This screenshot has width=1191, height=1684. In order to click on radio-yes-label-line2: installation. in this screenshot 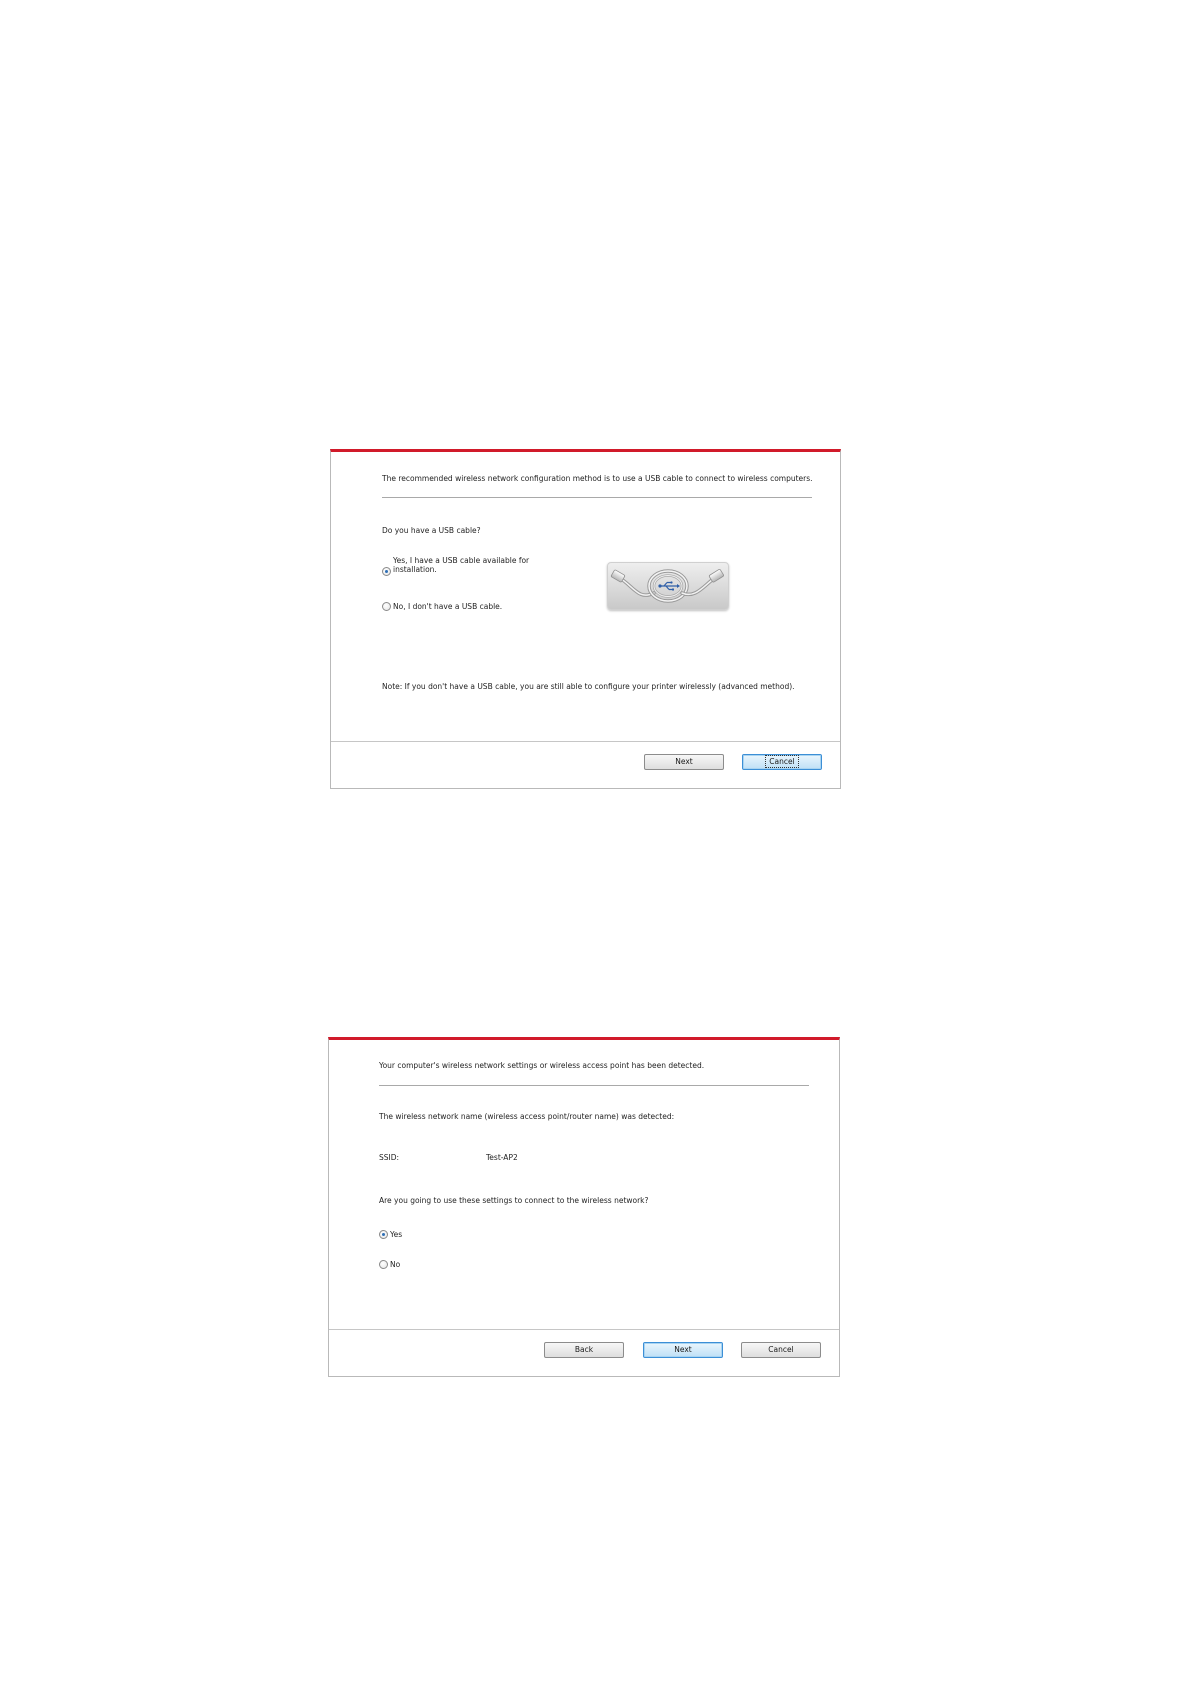, I will do `click(415, 569)`.